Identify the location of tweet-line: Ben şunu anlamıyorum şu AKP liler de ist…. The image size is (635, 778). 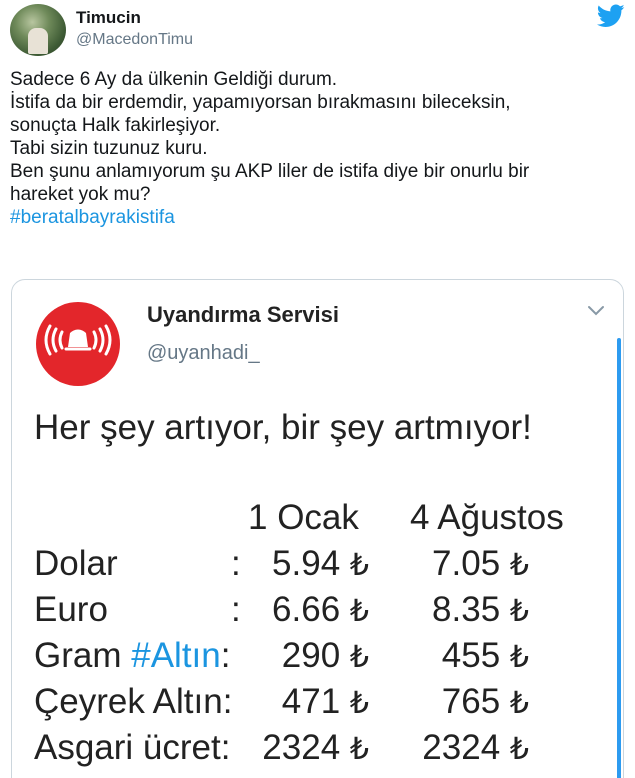
(270, 171).